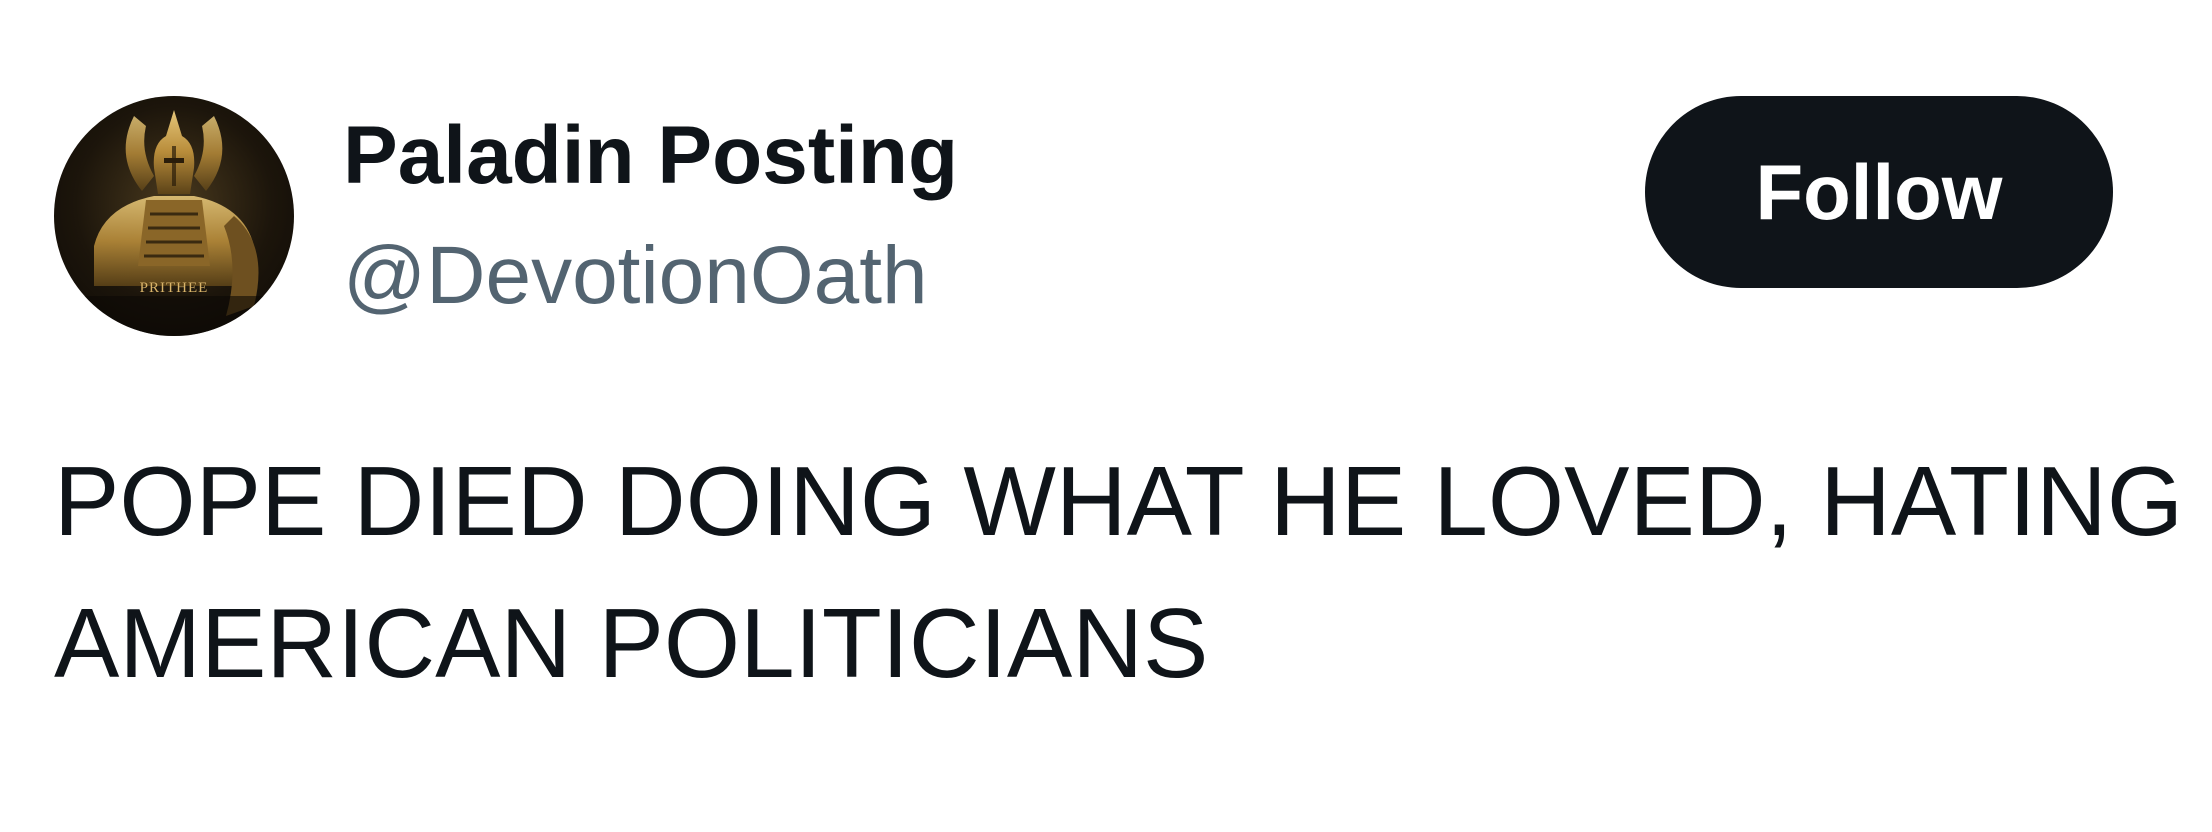 This screenshot has height=832, width=2212. What do you see at coordinates (1879, 192) in the screenshot?
I see `follow-button: Follow` at bounding box center [1879, 192].